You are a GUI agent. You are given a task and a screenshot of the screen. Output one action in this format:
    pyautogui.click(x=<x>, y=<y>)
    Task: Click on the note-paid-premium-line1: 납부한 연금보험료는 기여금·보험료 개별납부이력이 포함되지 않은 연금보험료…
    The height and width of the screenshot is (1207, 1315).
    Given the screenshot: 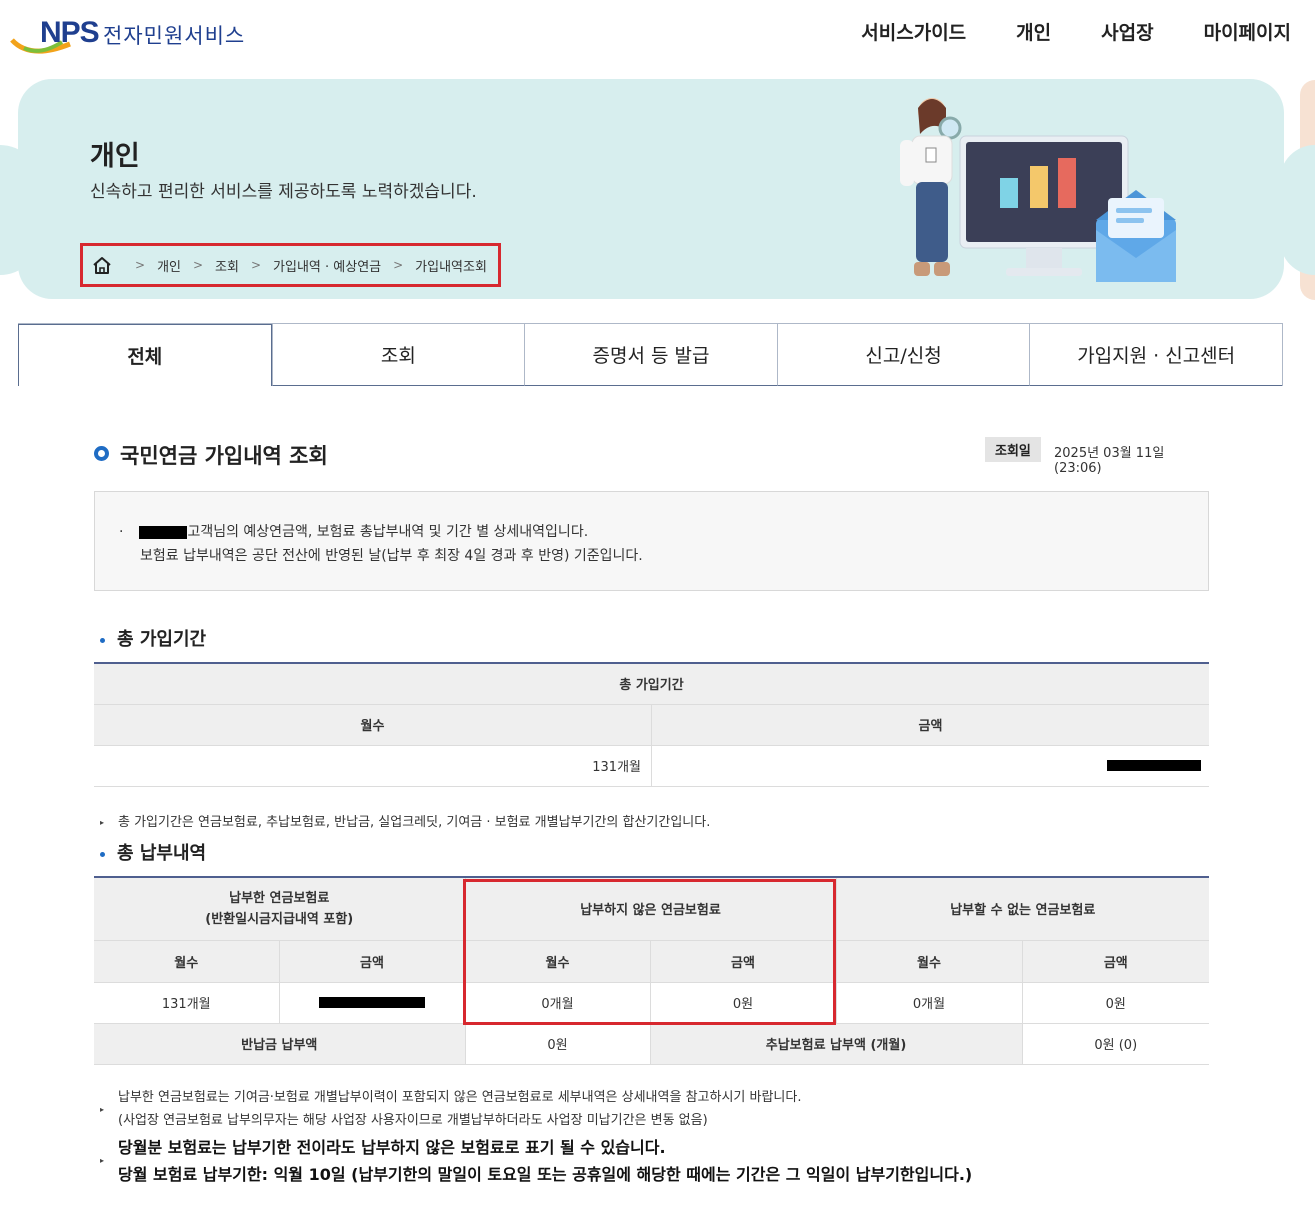 What is the action you would take?
    pyautogui.click(x=460, y=1097)
    